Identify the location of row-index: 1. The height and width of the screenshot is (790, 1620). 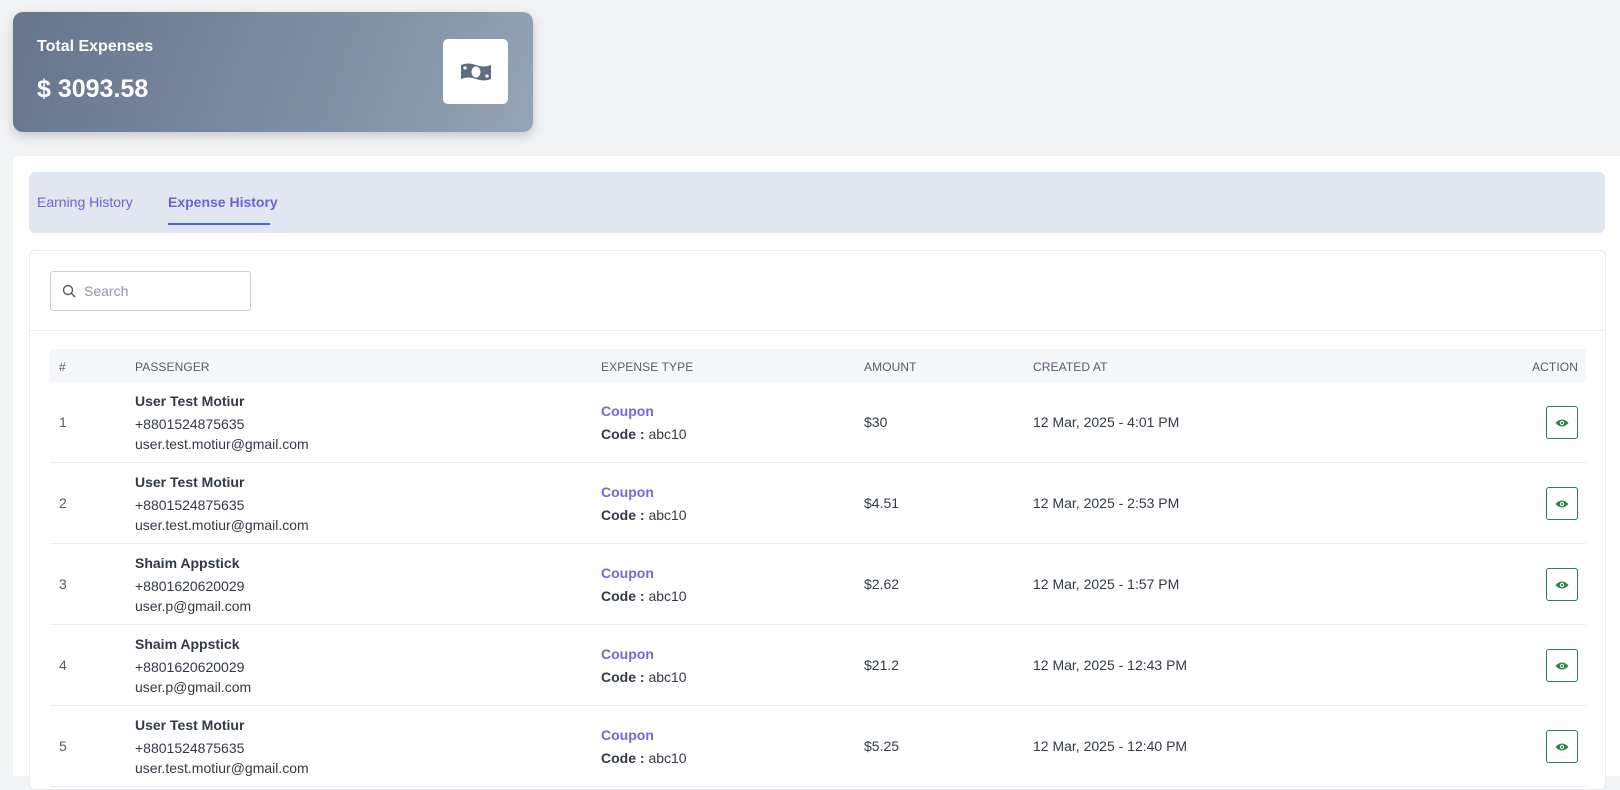
(63, 422).